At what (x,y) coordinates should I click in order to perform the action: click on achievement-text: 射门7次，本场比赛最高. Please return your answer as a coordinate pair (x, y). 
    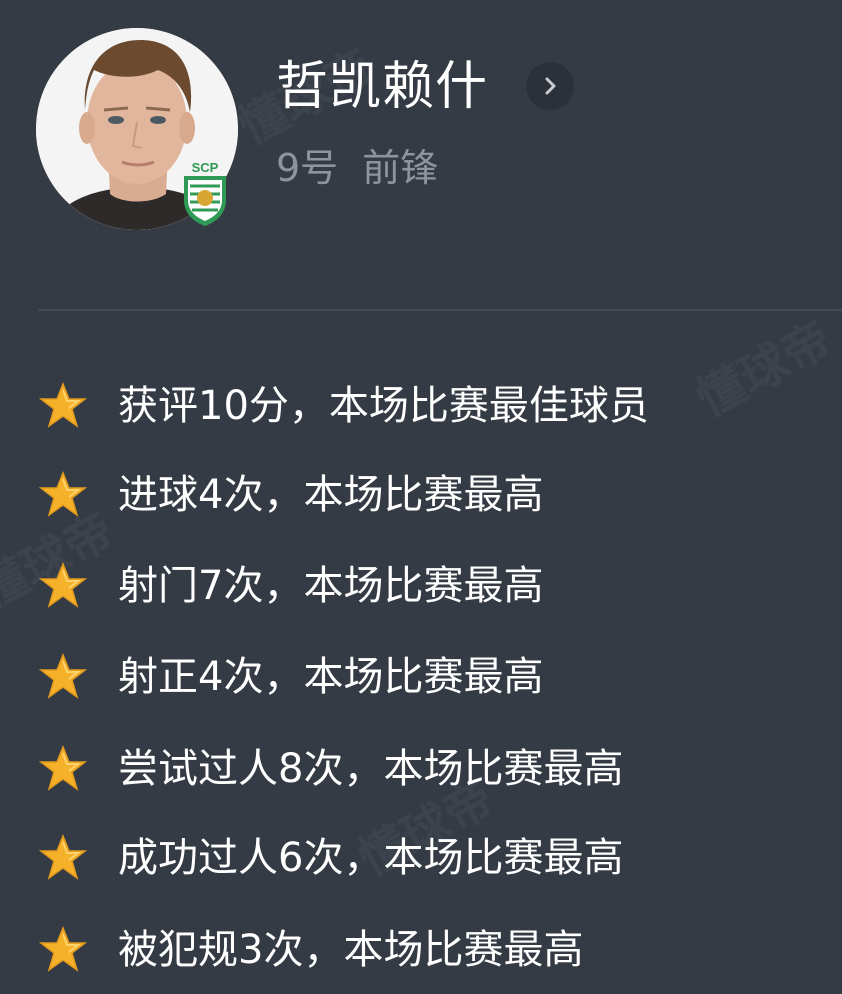
    Looking at the image, I should click on (331, 586).